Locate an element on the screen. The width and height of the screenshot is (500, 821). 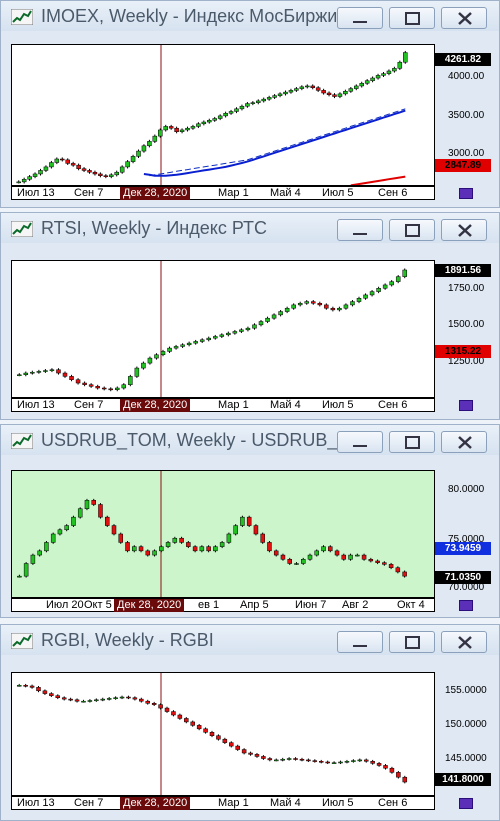
y-tick-label: 155.0000 is located at coordinates (466, 690).